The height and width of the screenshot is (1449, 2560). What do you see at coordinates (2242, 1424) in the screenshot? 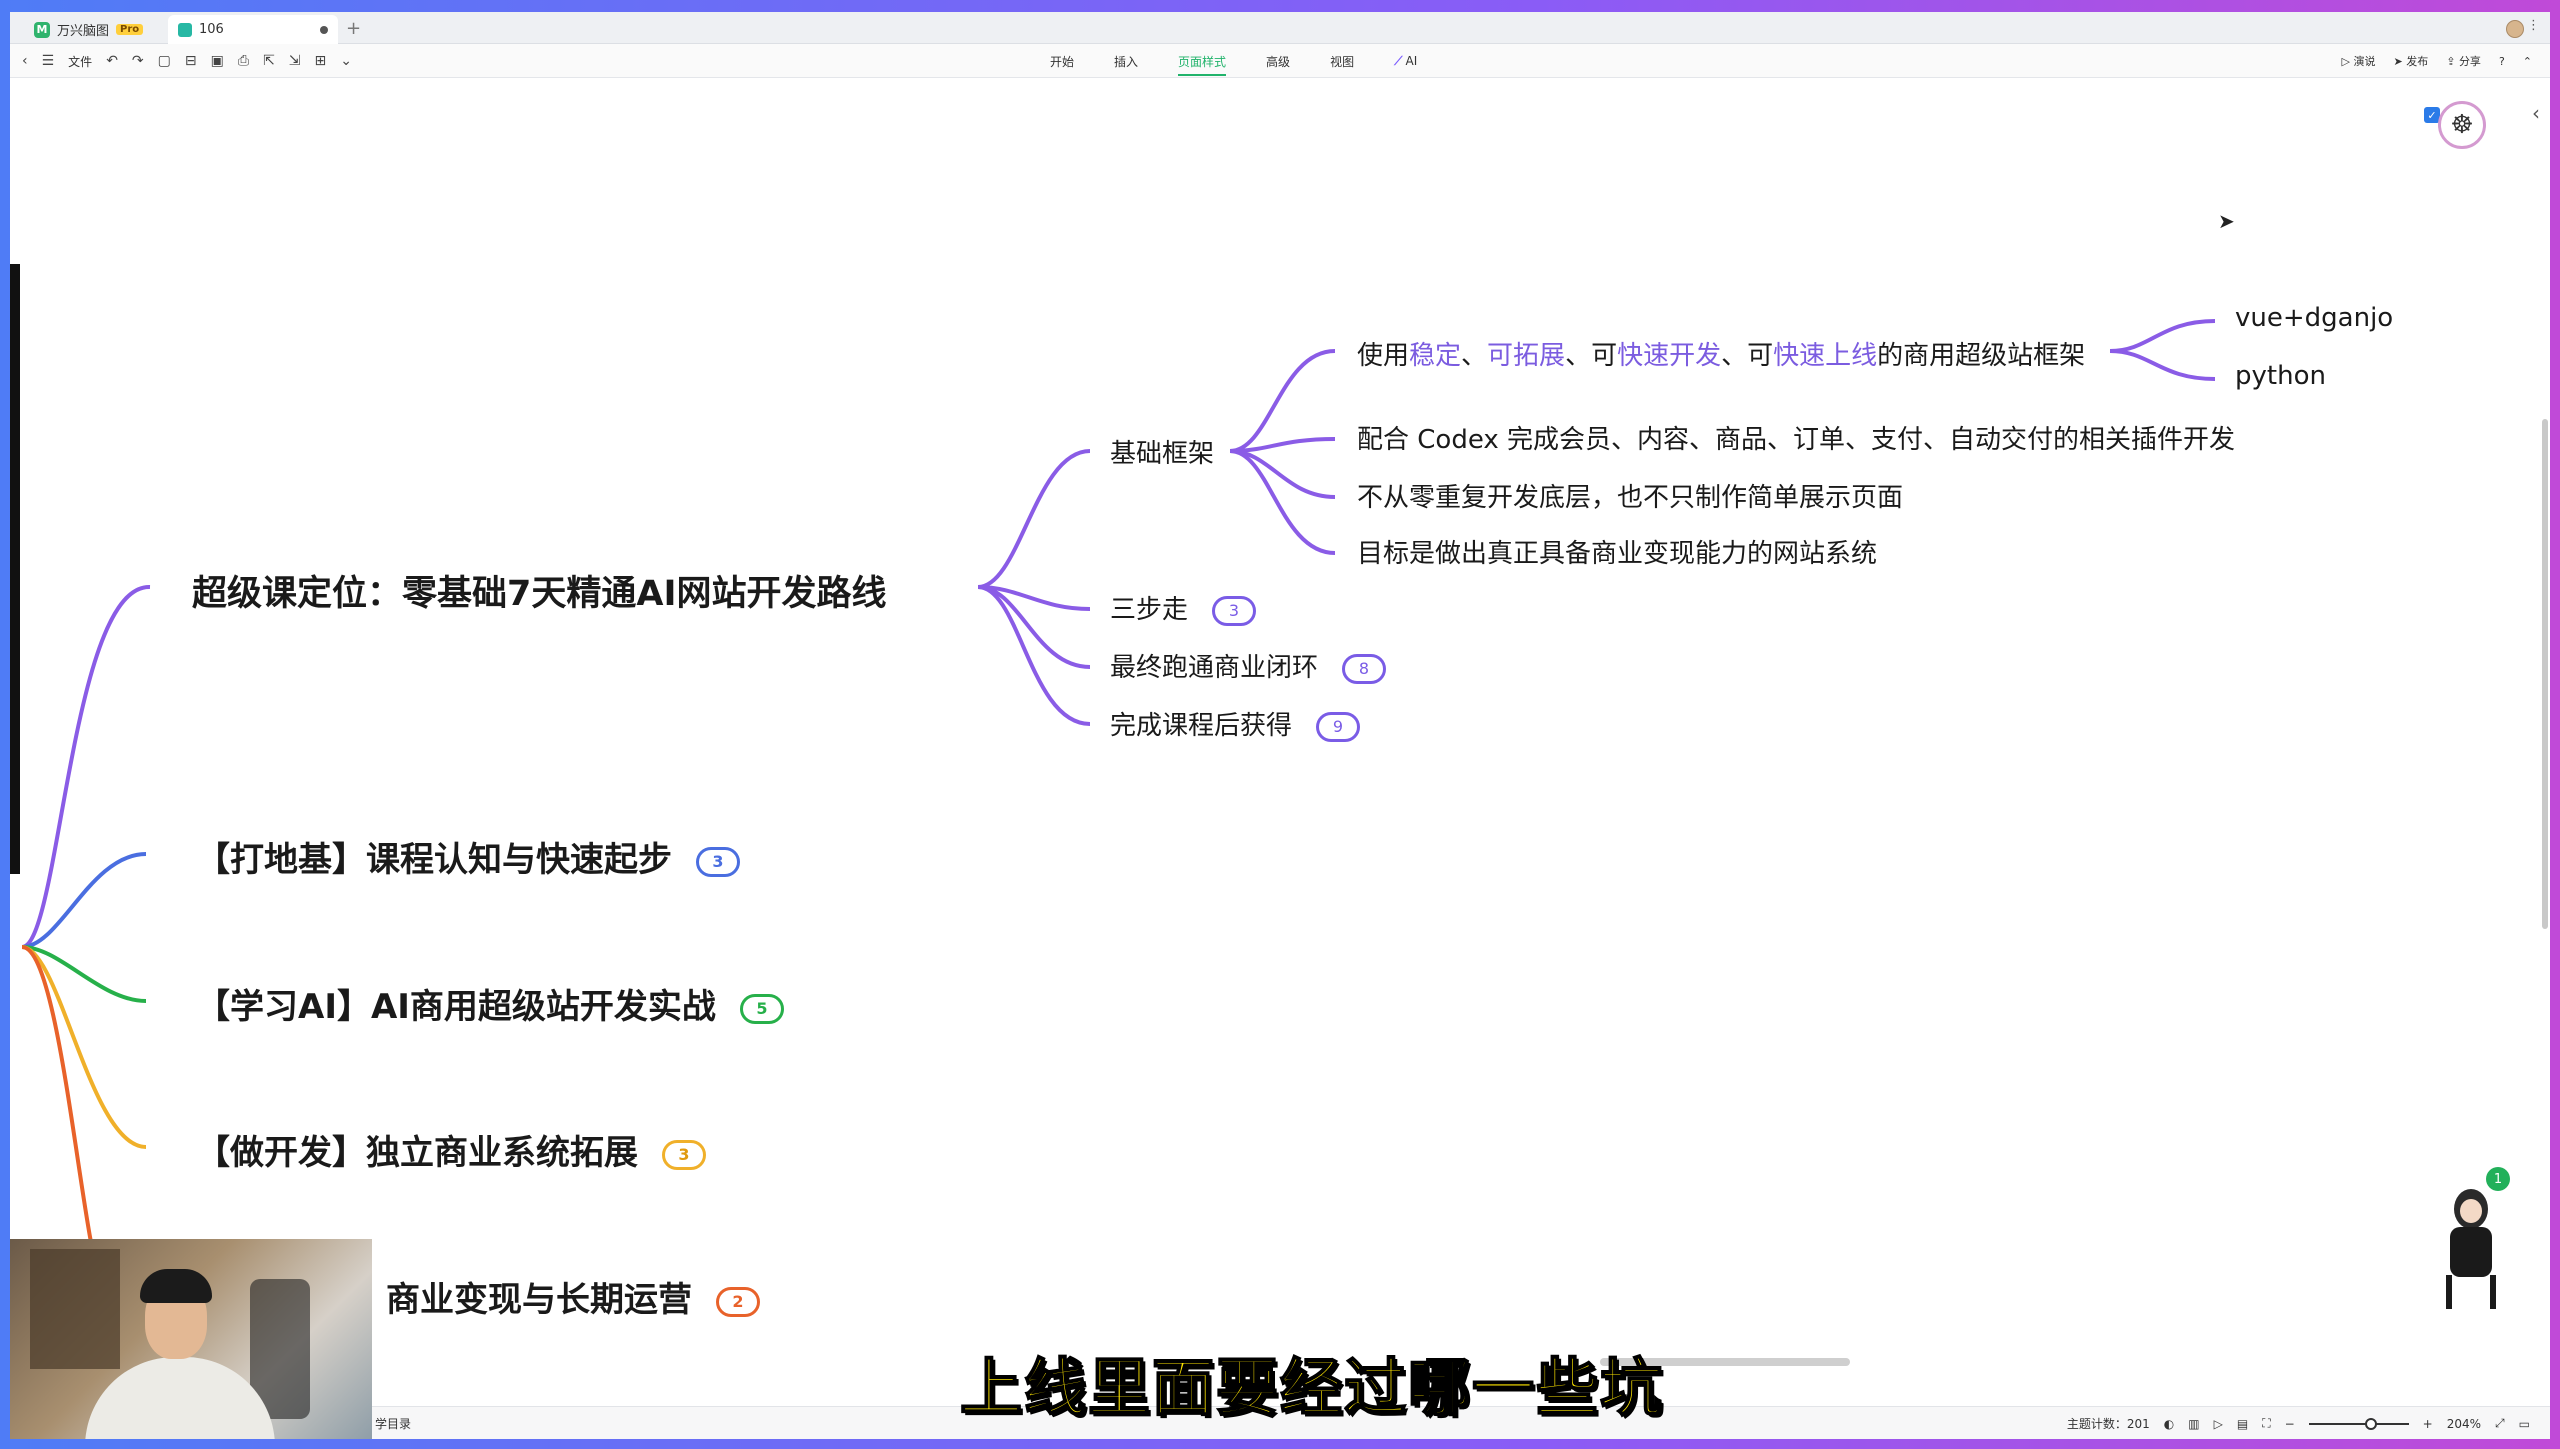
I see `layout-icon: ▤` at bounding box center [2242, 1424].